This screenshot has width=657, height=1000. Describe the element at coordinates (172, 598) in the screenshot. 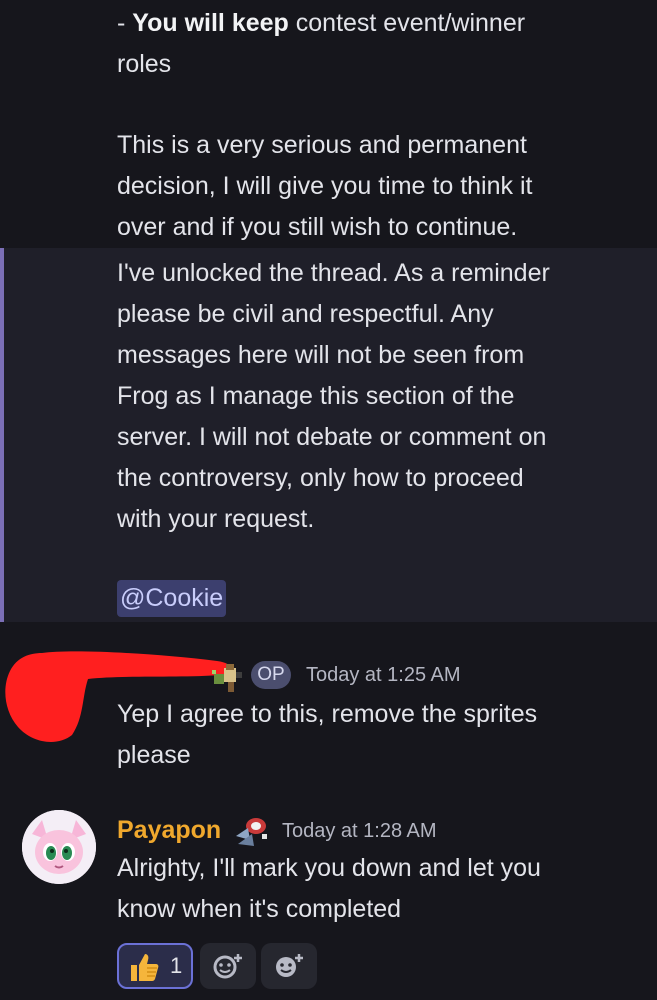

I see `user-mention: @Cookie` at that location.